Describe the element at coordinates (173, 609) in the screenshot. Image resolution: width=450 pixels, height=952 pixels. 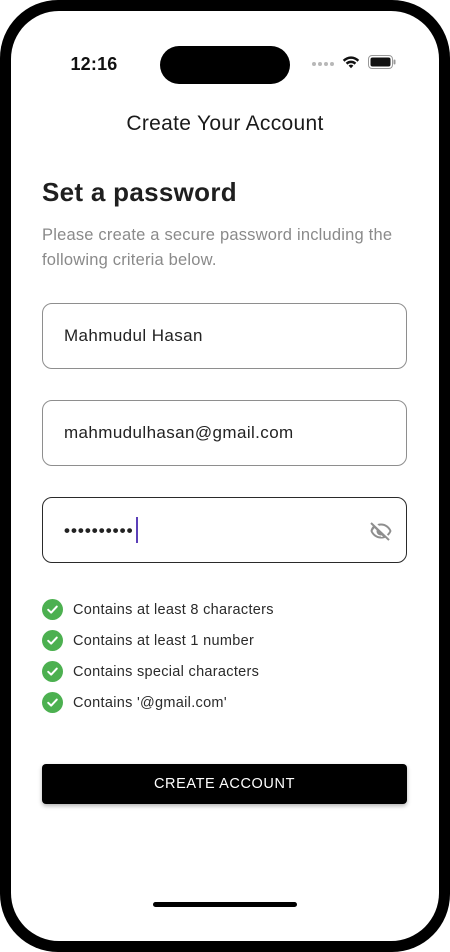
I see `criteria-label: Contains at least 8 characters` at that location.